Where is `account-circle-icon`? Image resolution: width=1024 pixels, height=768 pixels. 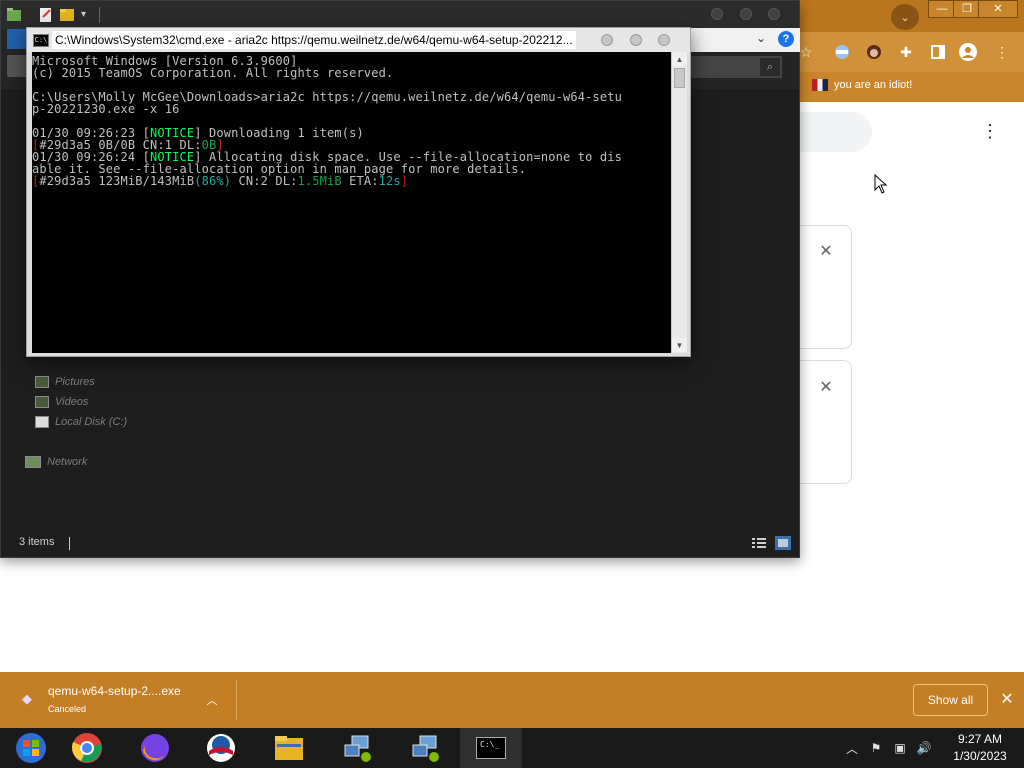
account-circle-icon is located at coordinates (968, 52).